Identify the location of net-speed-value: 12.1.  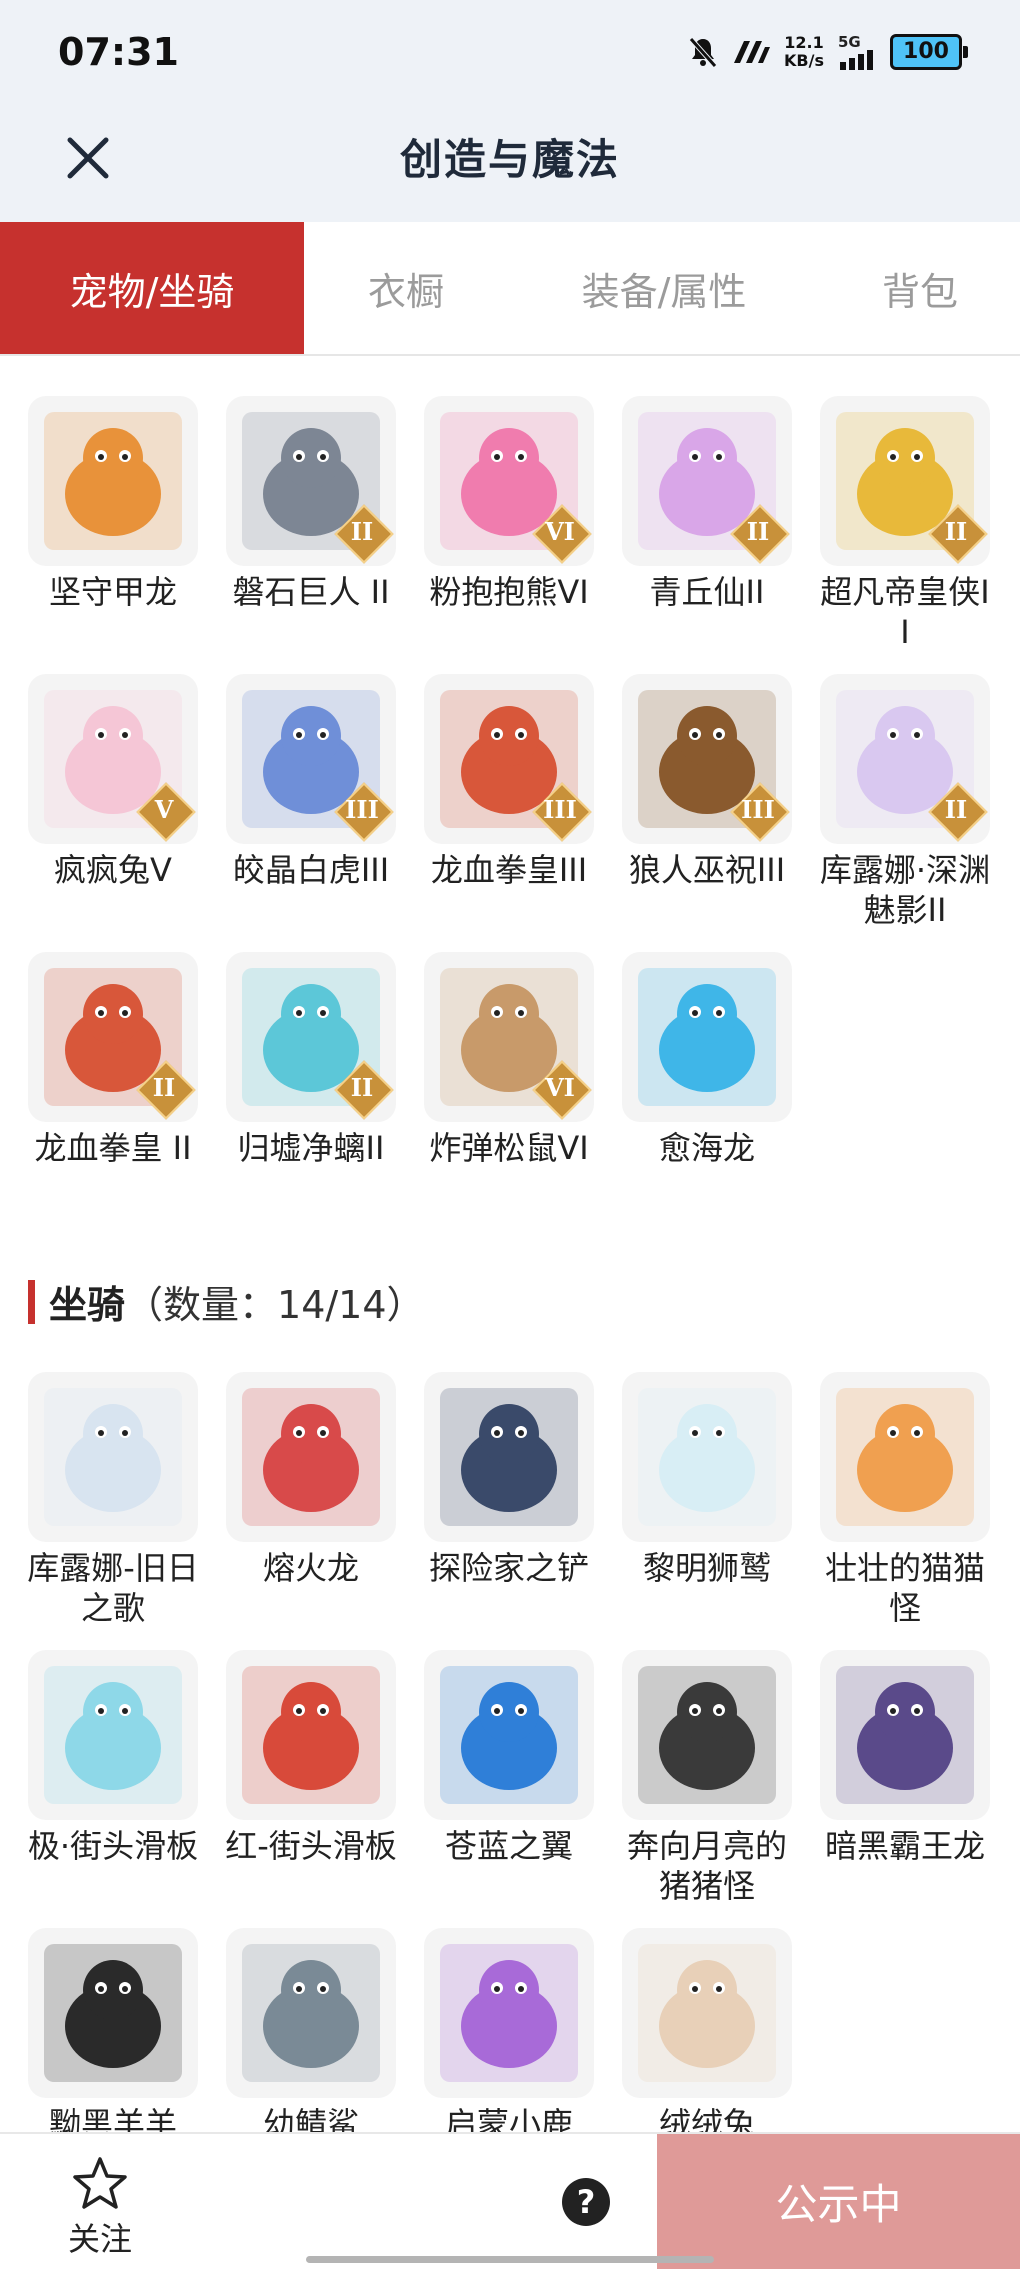
(804, 42).